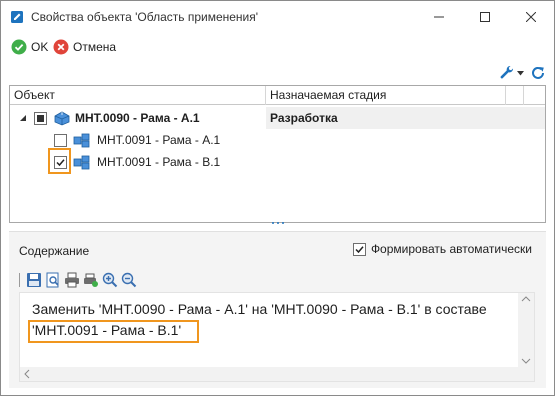 Image resolution: width=555 pixels, height=396 pixels. I want to click on tree-row: МНТ.0090 - Рама - А.1 Разработка, so click(277, 118).